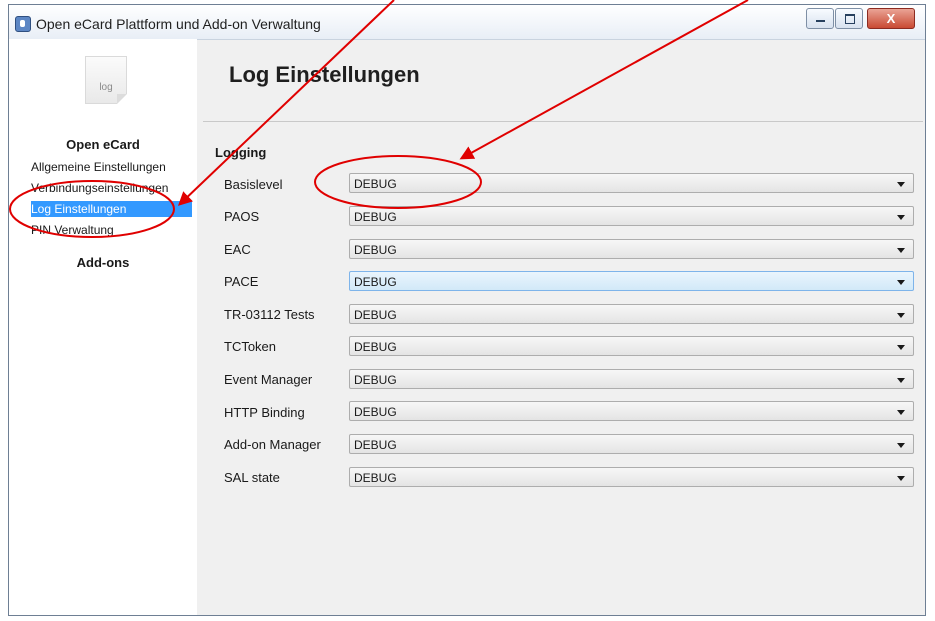 This screenshot has width=935, height=621. I want to click on logging-group-title: Logging, so click(241, 152).